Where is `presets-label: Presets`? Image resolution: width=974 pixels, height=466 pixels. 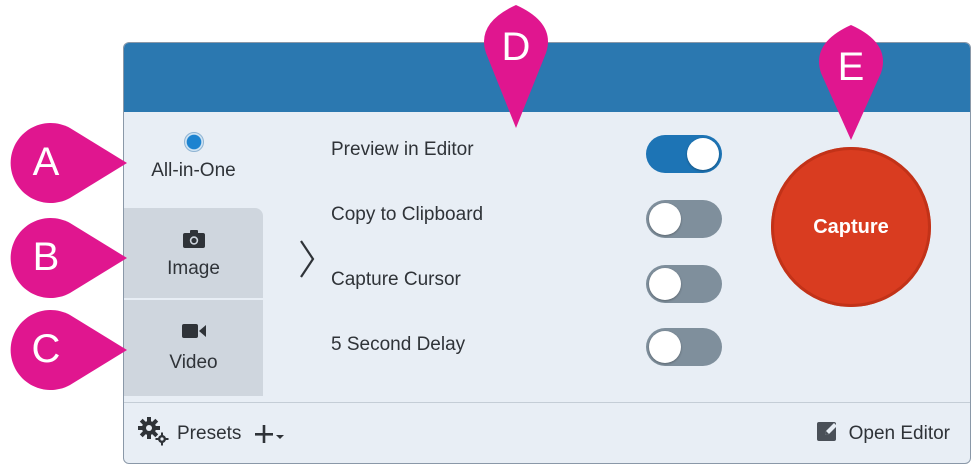
presets-label: Presets is located at coordinates (209, 434).